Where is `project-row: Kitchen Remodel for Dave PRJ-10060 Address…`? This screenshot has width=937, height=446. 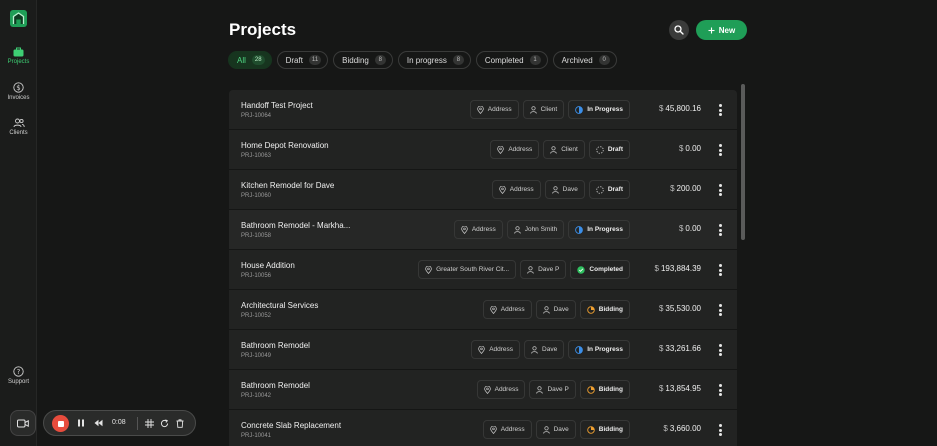 project-row: Kitchen Remodel for Dave PRJ-10060 Address… is located at coordinates (483, 190).